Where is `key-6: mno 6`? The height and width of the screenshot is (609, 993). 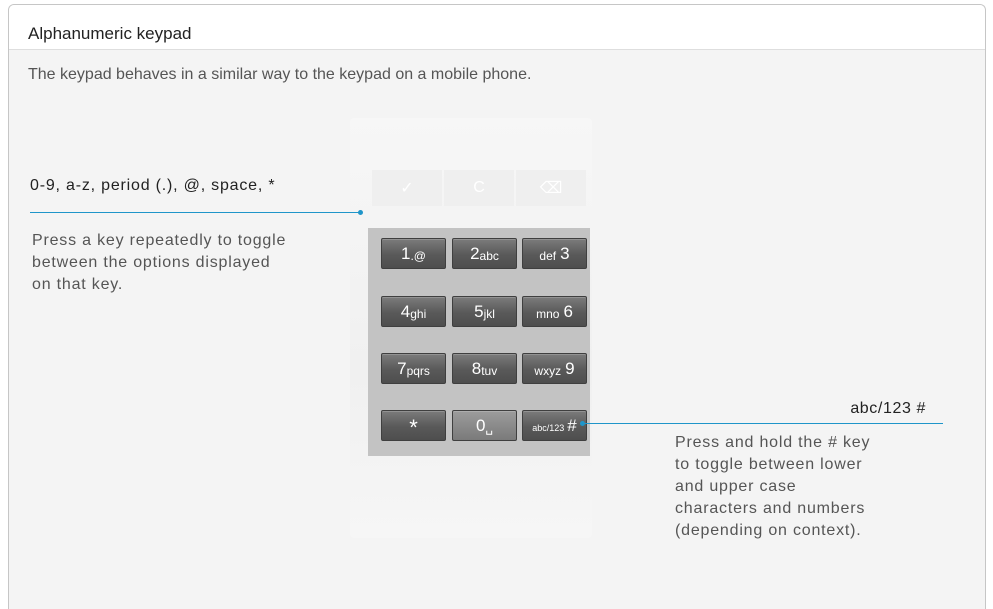
key-6: mno 6 is located at coordinates (554, 311).